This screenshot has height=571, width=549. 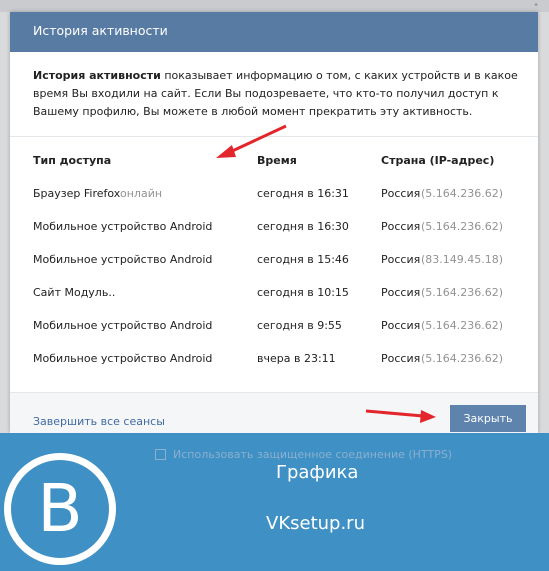 I want to click on arrow-to-column-header-icon, so click(x=251, y=141).